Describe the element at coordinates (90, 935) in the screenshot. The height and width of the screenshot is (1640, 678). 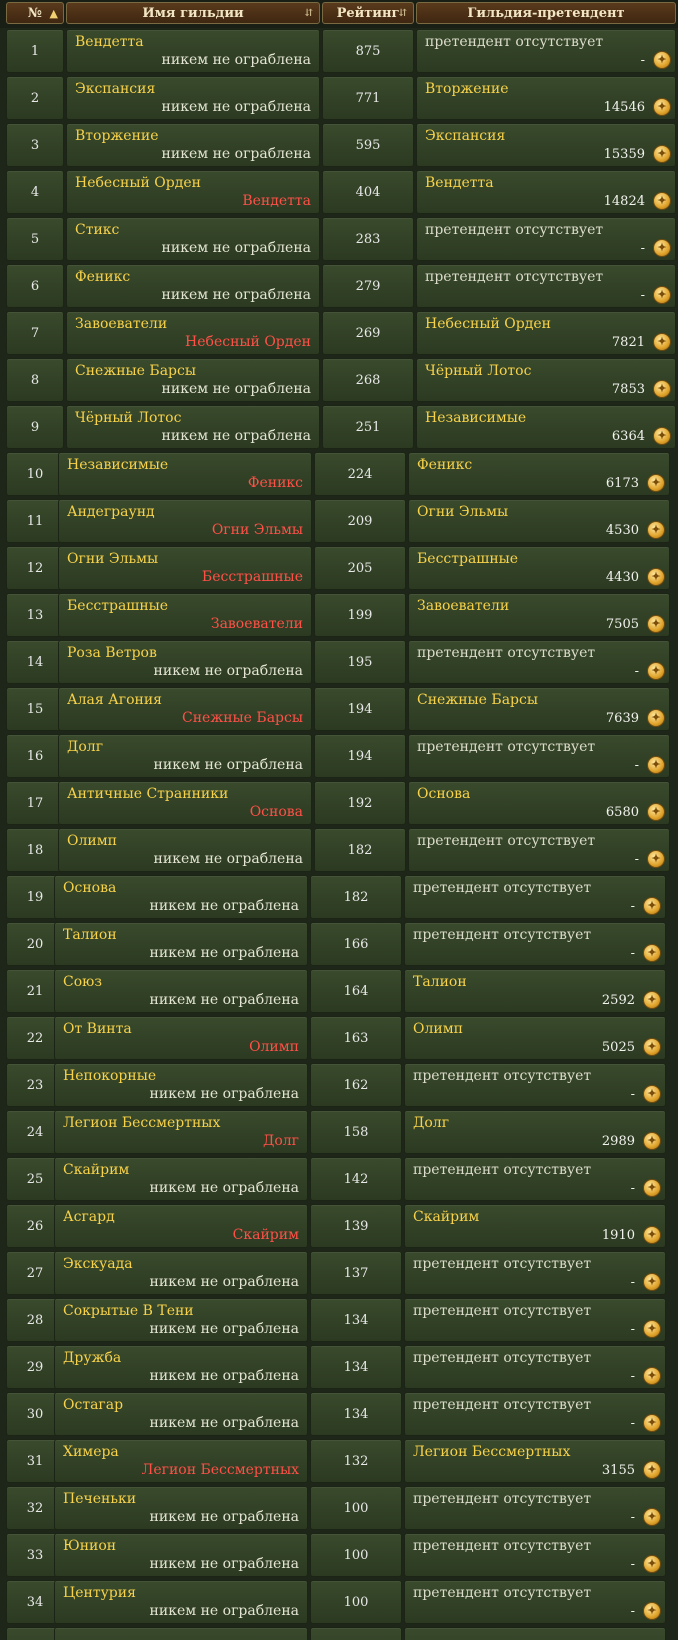
I see `guild-name-link: Талион` at that location.